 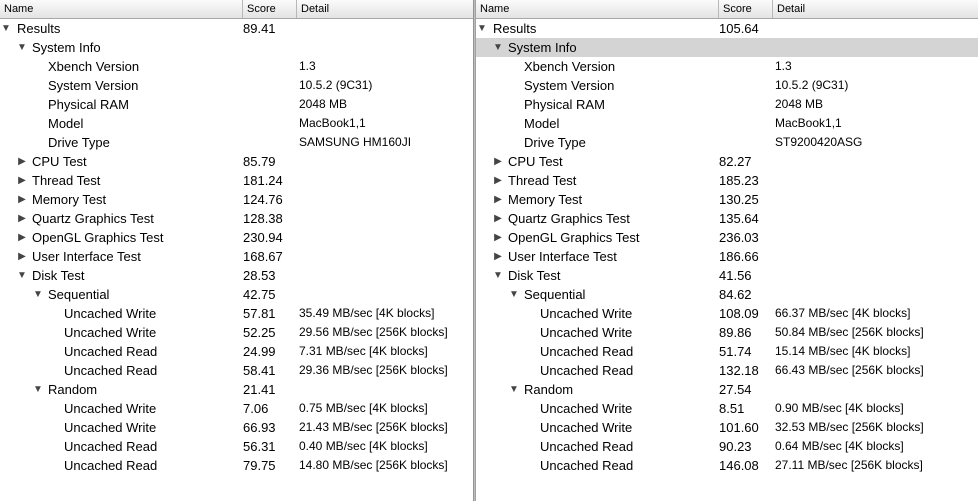 I want to click on row-detail: 32.53 MB/sec [256K blocks], so click(x=849, y=427).